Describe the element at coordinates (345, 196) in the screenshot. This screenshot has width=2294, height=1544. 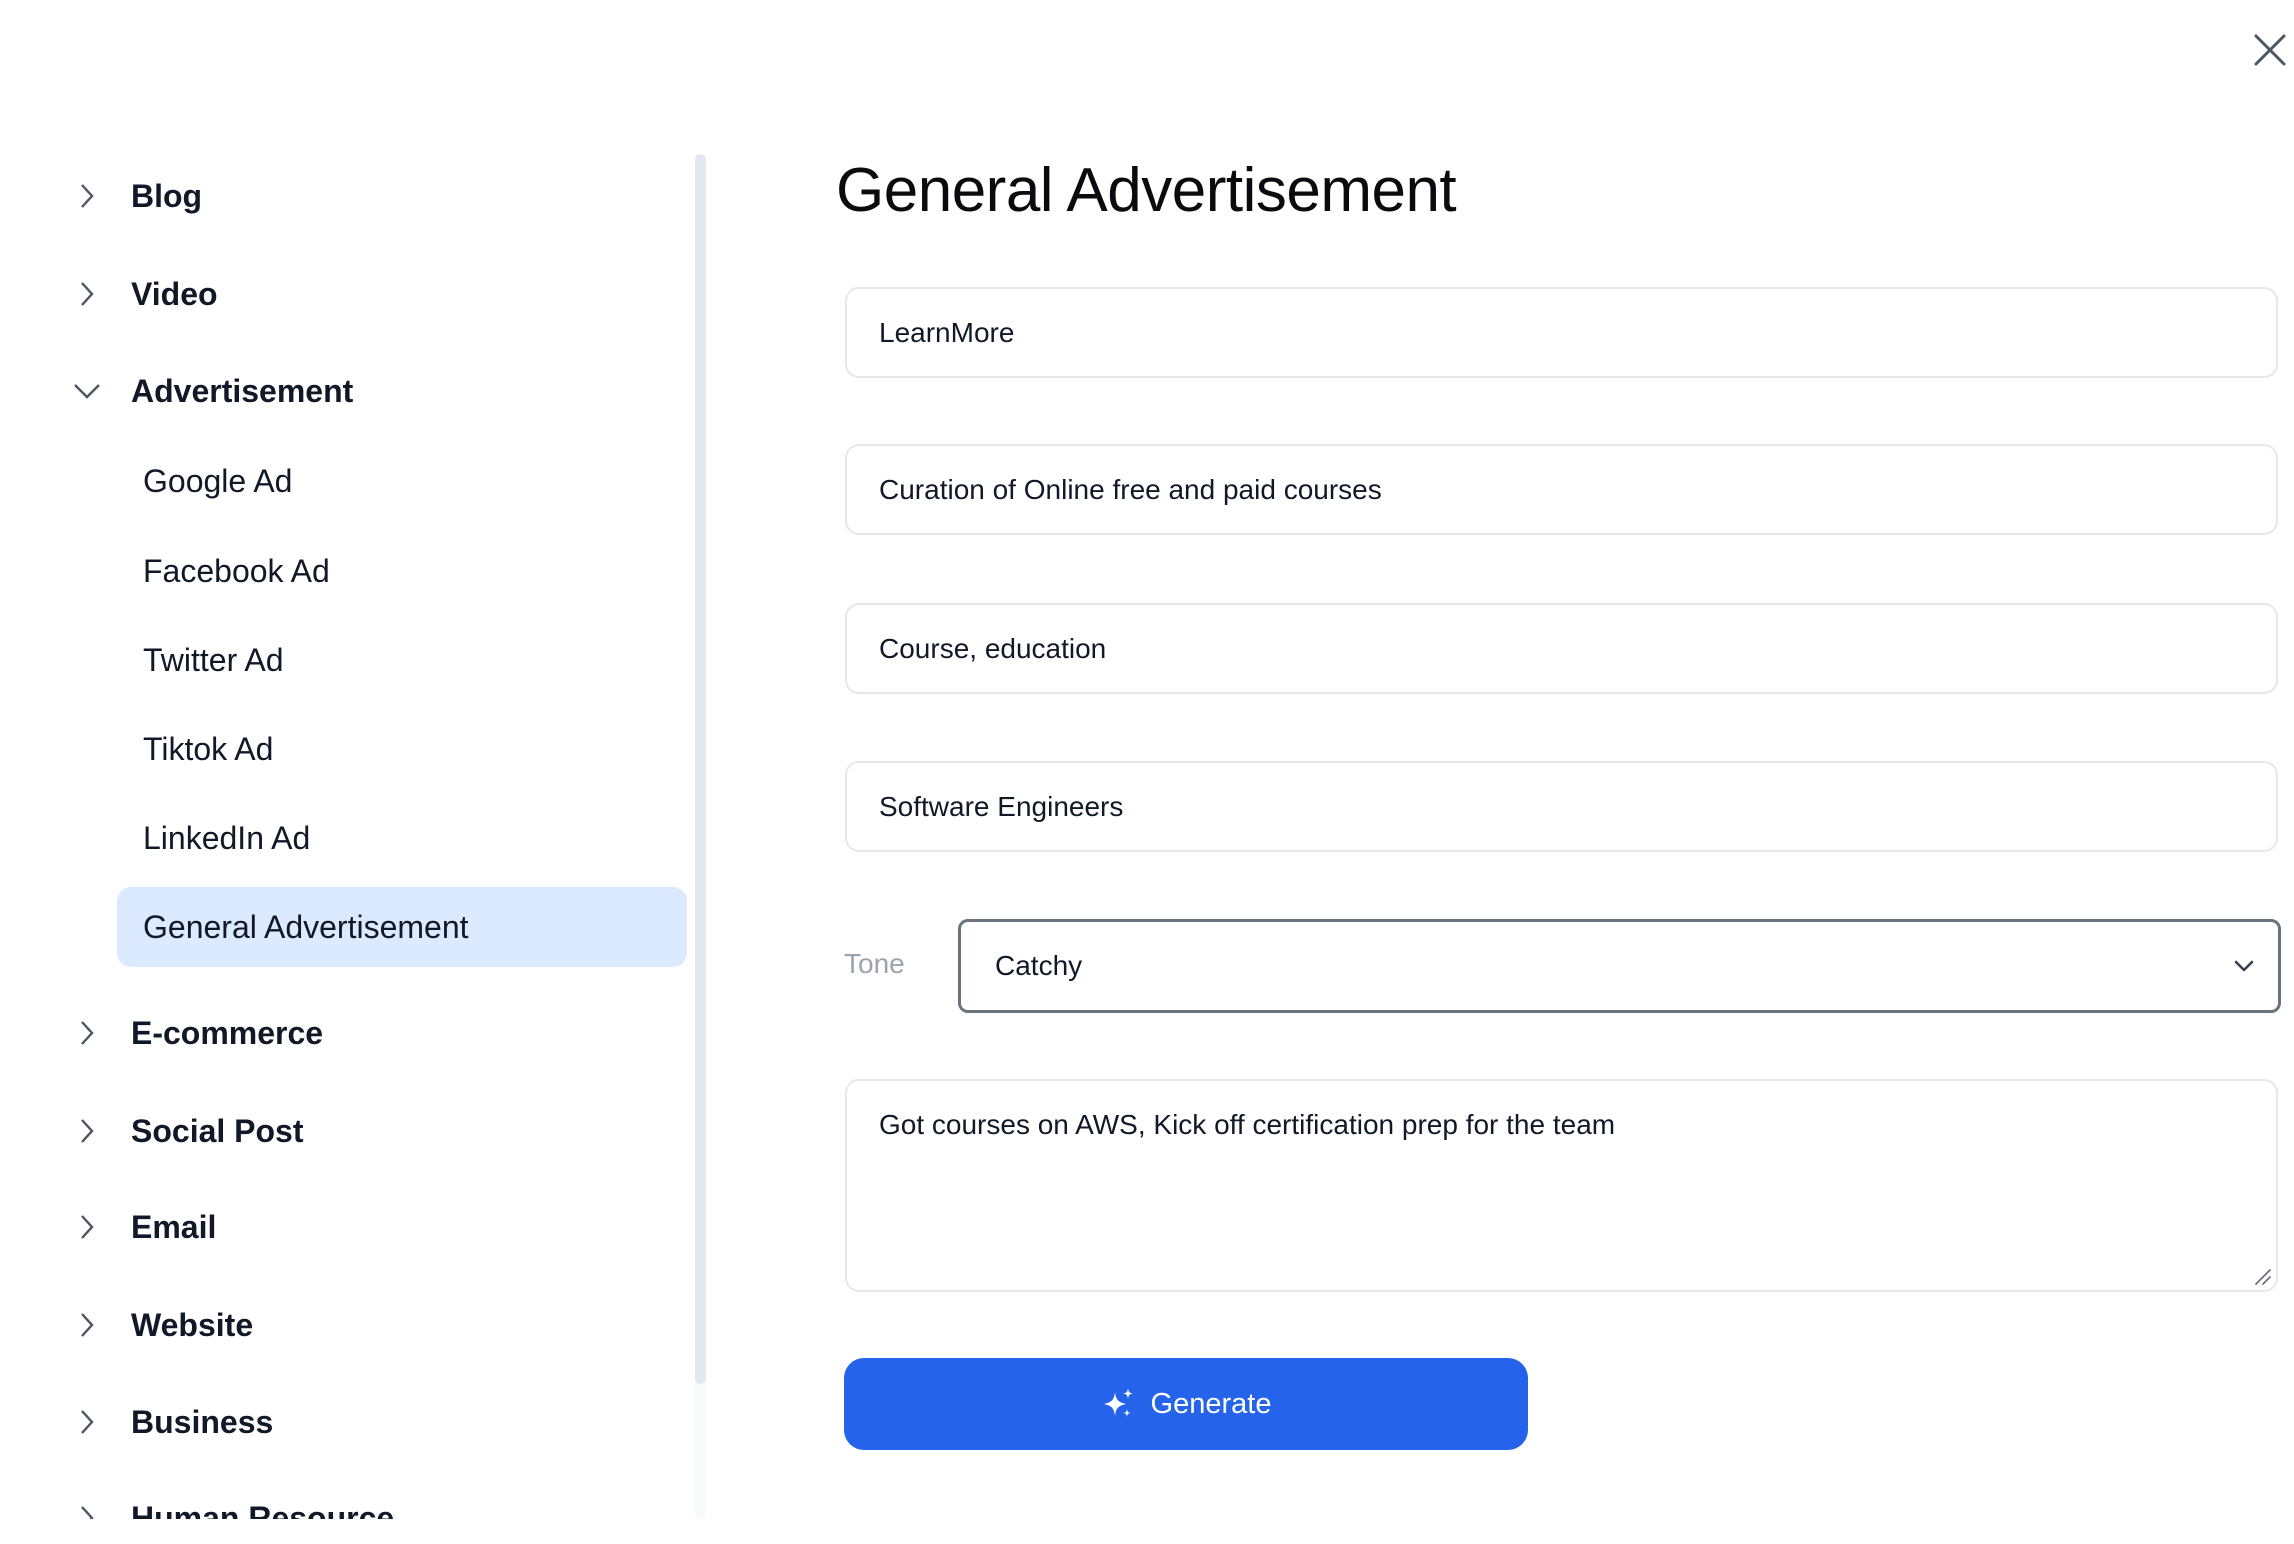
I see `sidebar-item-blog: Blog` at that location.